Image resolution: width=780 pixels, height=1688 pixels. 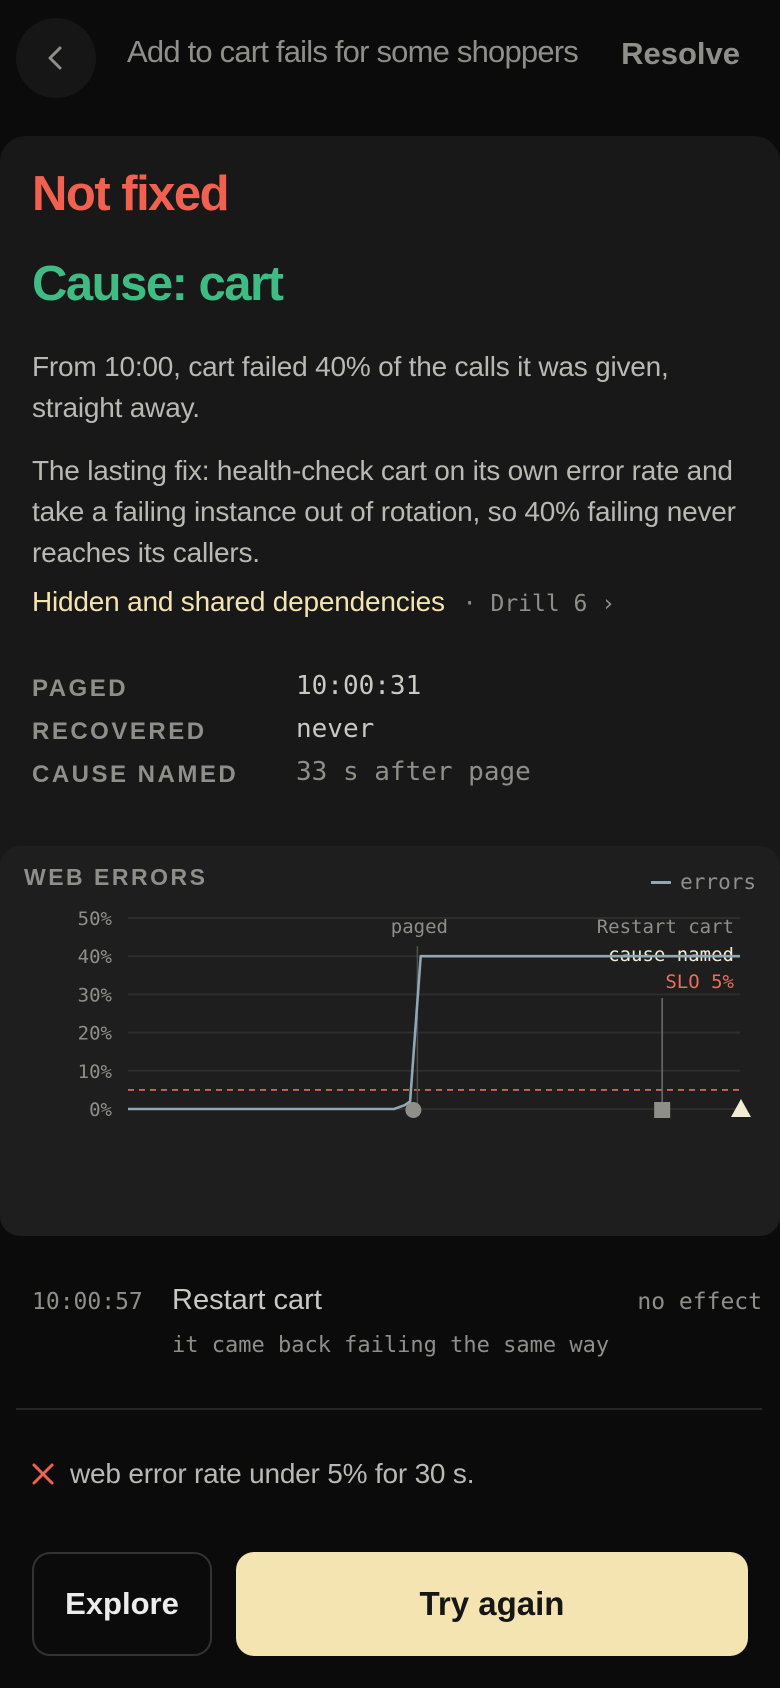 I want to click on stat-value: never, so click(x=335, y=729).